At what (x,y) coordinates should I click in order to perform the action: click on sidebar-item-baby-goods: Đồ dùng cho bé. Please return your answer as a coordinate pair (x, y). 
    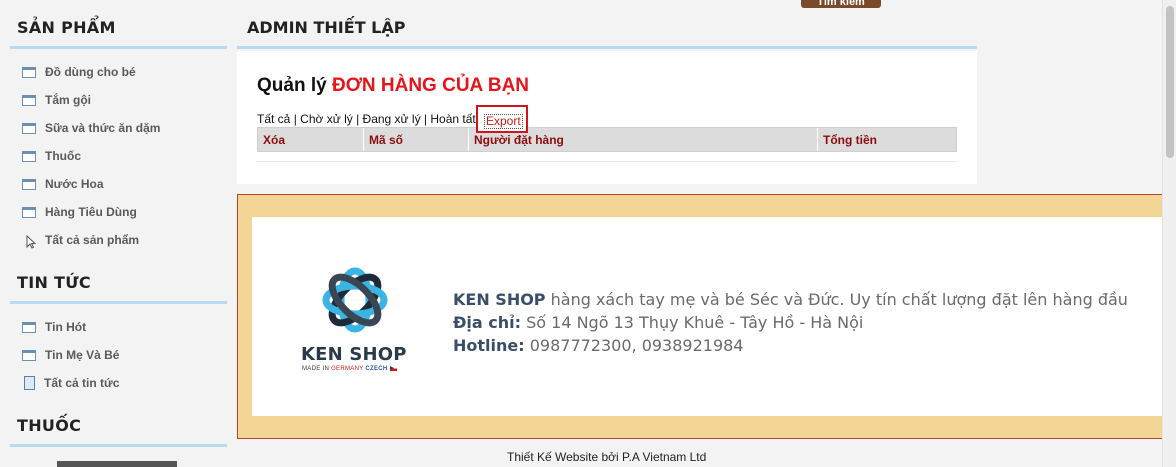
    Looking at the image, I should click on (79, 72).